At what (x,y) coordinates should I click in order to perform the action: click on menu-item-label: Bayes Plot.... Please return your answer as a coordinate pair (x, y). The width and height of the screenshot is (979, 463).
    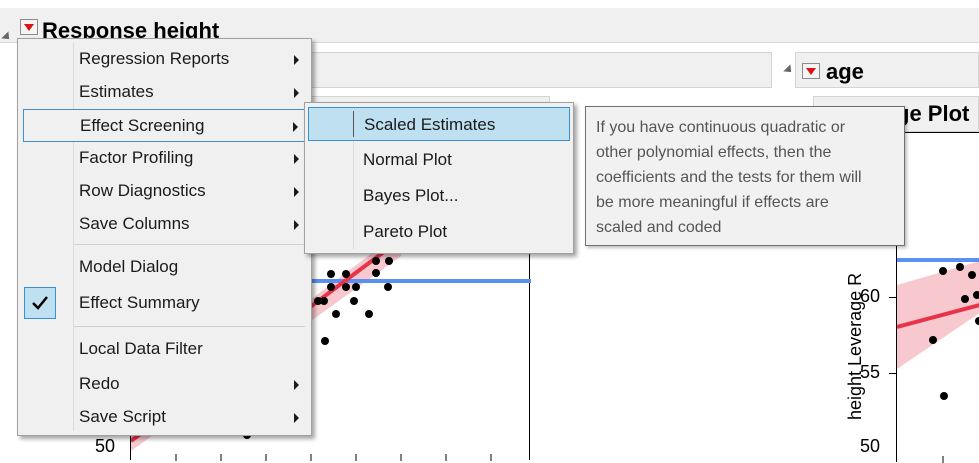
    Looking at the image, I should click on (411, 195).